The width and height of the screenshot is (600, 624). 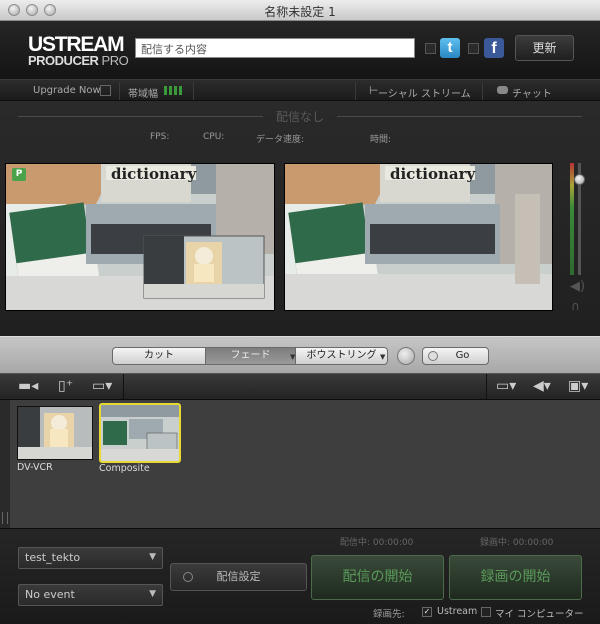 What do you see at coordinates (280, 140) in the screenshot?
I see `data-rate-label: データ速度:` at bounding box center [280, 140].